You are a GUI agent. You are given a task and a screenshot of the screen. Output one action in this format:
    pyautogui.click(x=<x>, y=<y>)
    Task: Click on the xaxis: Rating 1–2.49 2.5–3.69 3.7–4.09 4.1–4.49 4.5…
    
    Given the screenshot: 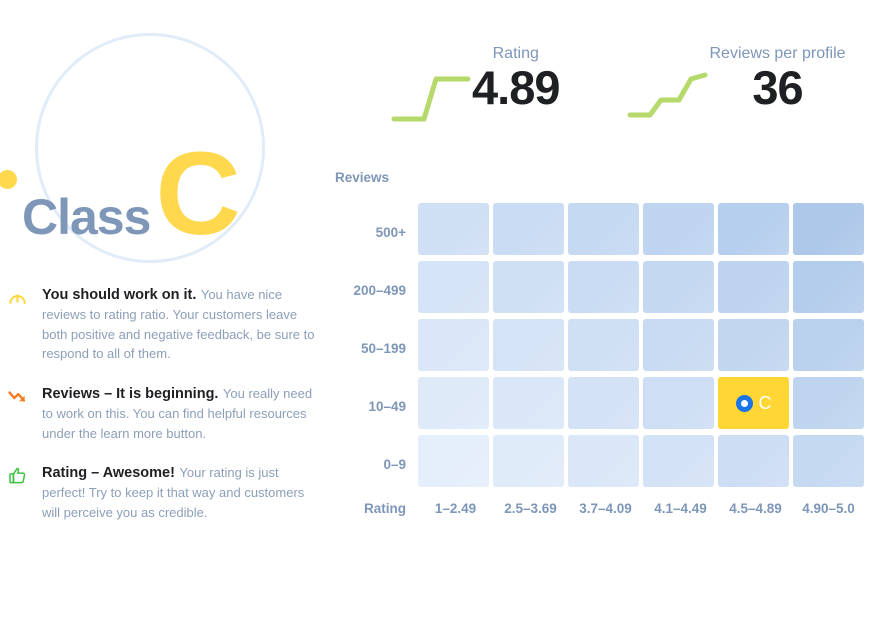 What is the action you would take?
    pyautogui.click(x=597, y=508)
    